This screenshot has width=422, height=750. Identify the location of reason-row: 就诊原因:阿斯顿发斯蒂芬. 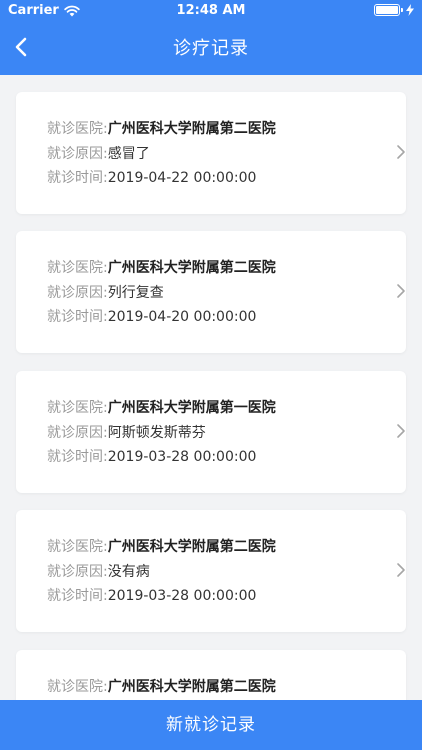
(126, 433).